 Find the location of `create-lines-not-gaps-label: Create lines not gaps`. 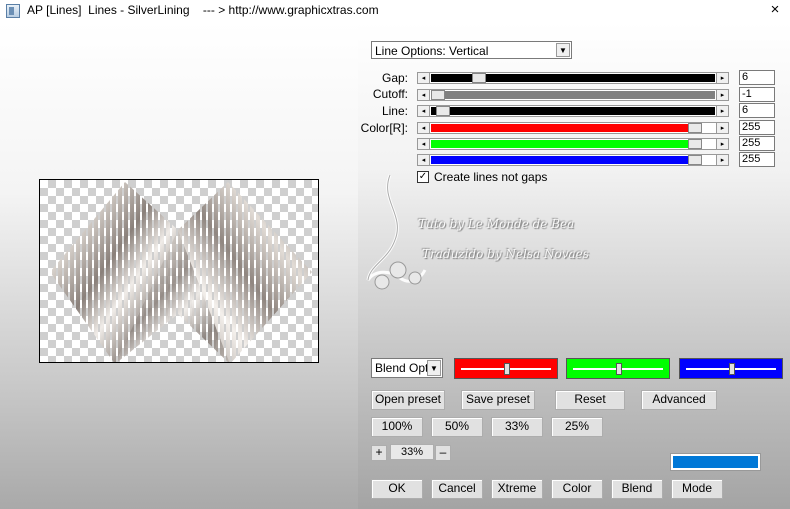

create-lines-not-gaps-label: Create lines not gaps is located at coordinates (491, 177).